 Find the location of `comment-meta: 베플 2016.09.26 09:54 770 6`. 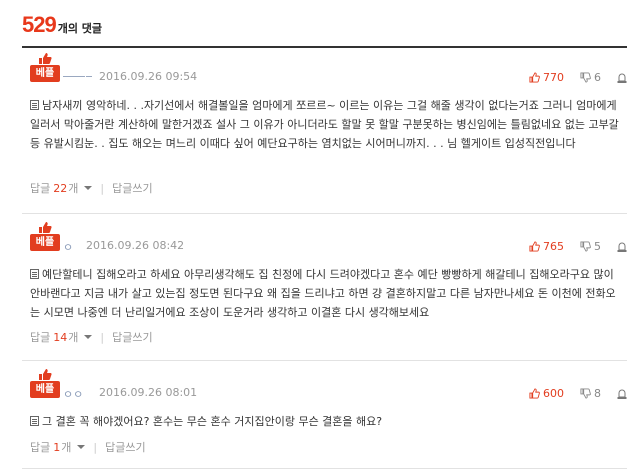

comment-meta: 베플 2016.09.26 09:54 770 6 is located at coordinates (328, 69).